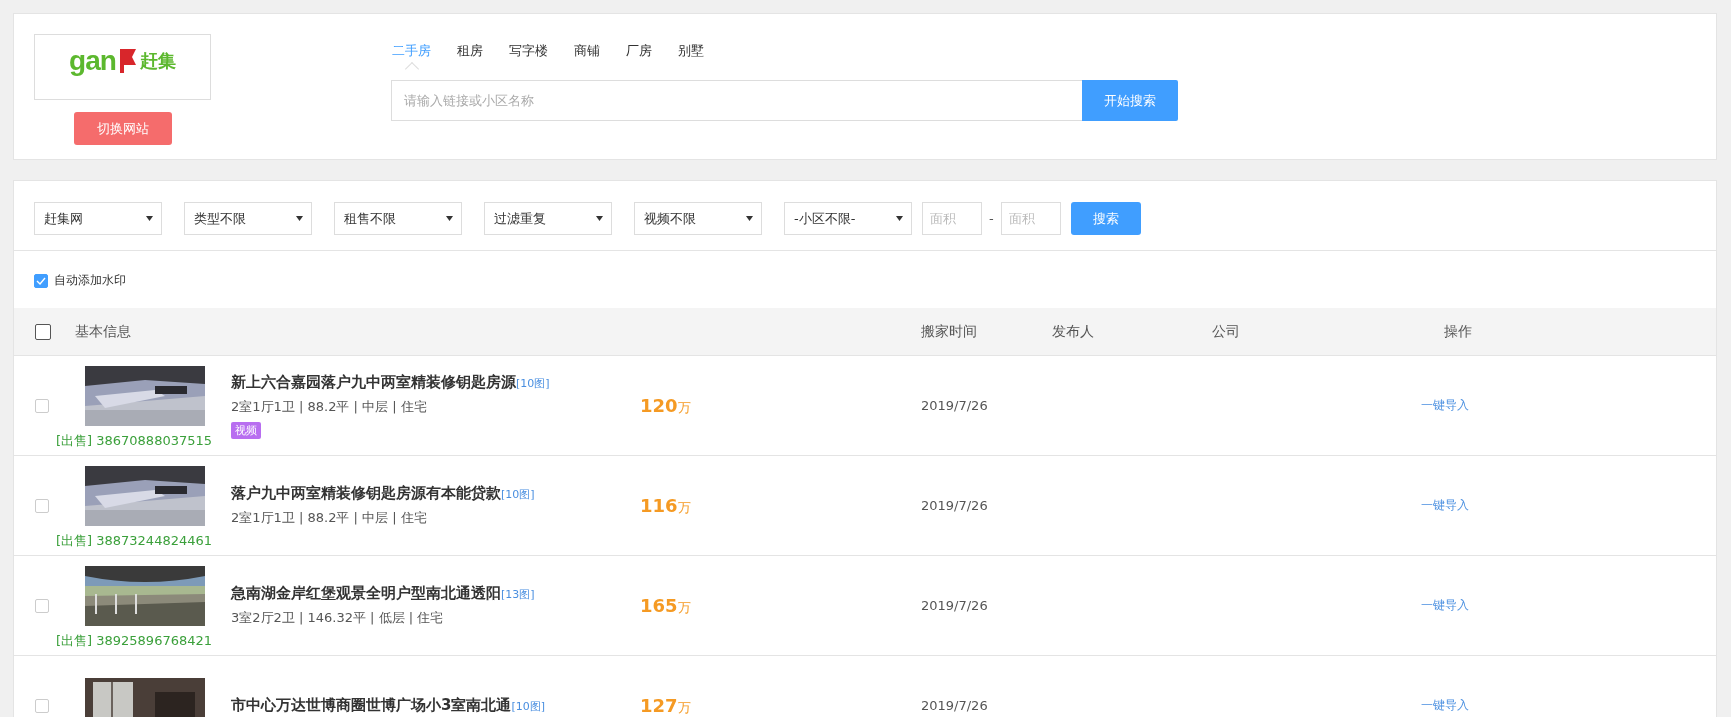 This screenshot has width=1731, height=717. What do you see at coordinates (639, 54) in the screenshot?
I see `category-tab: 厂房` at bounding box center [639, 54].